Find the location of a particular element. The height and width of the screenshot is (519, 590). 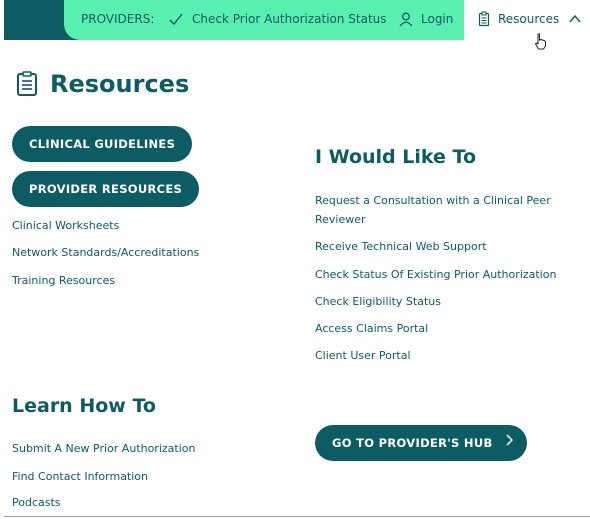

podcasts-link: Podcasts is located at coordinates (36, 502).